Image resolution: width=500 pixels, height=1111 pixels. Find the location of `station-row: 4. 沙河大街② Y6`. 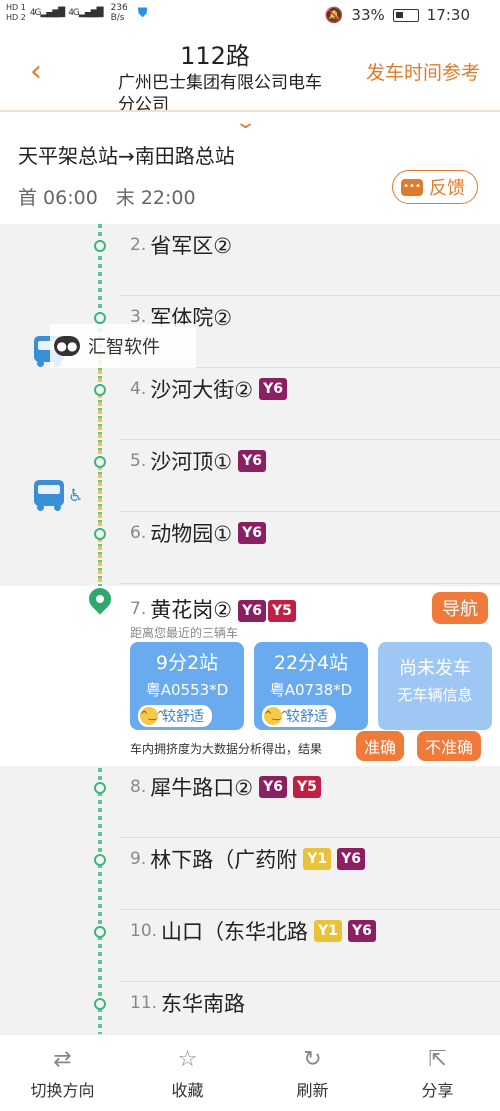

station-row: 4. 沙河大街② Y6 is located at coordinates (250, 404).